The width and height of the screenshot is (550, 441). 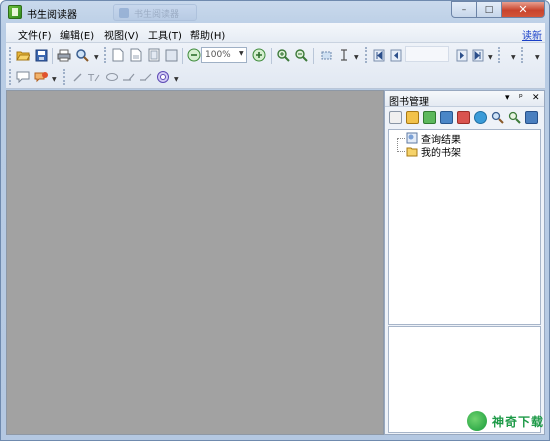 What do you see at coordinates (121, 34) in the screenshot?
I see `menu-view: 视图(V)` at bounding box center [121, 34].